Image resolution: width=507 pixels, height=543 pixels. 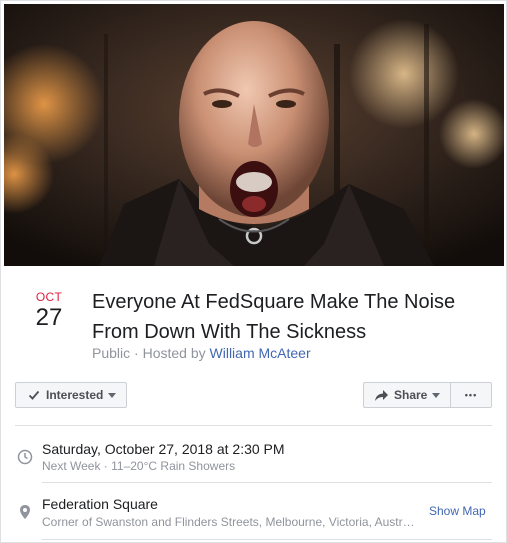 What do you see at coordinates (100, 504) in the screenshot?
I see `location-name: Federation Square` at bounding box center [100, 504].